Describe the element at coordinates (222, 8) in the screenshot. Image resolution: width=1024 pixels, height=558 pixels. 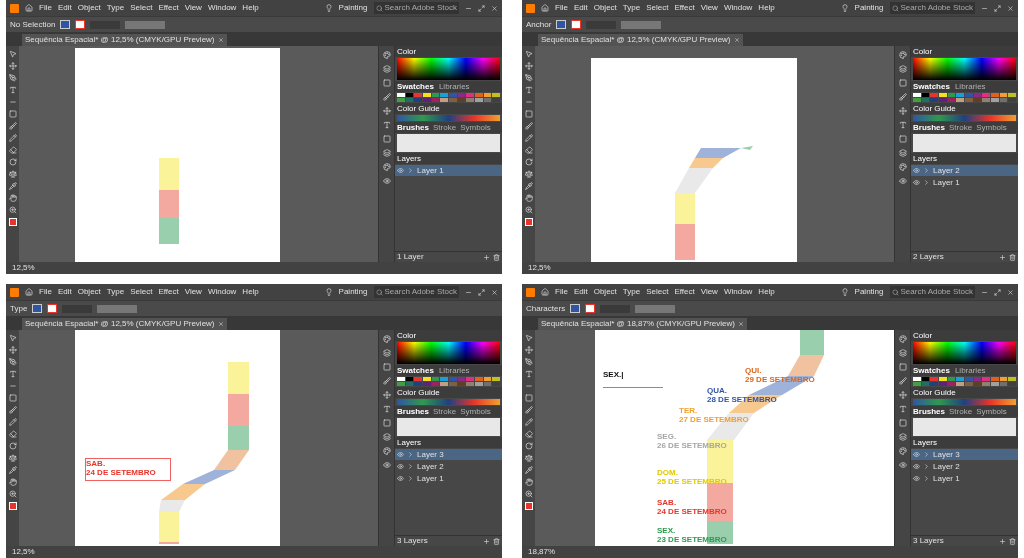
I see `menu-item: Window` at that location.